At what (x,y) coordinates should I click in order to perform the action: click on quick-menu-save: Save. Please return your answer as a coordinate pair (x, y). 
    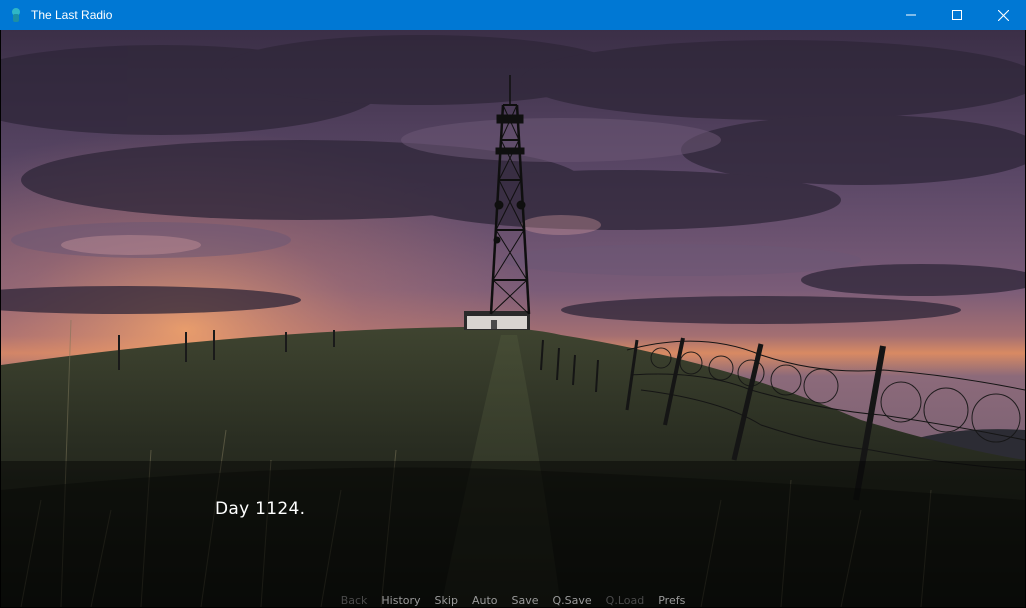
    Looking at the image, I should click on (525, 600).